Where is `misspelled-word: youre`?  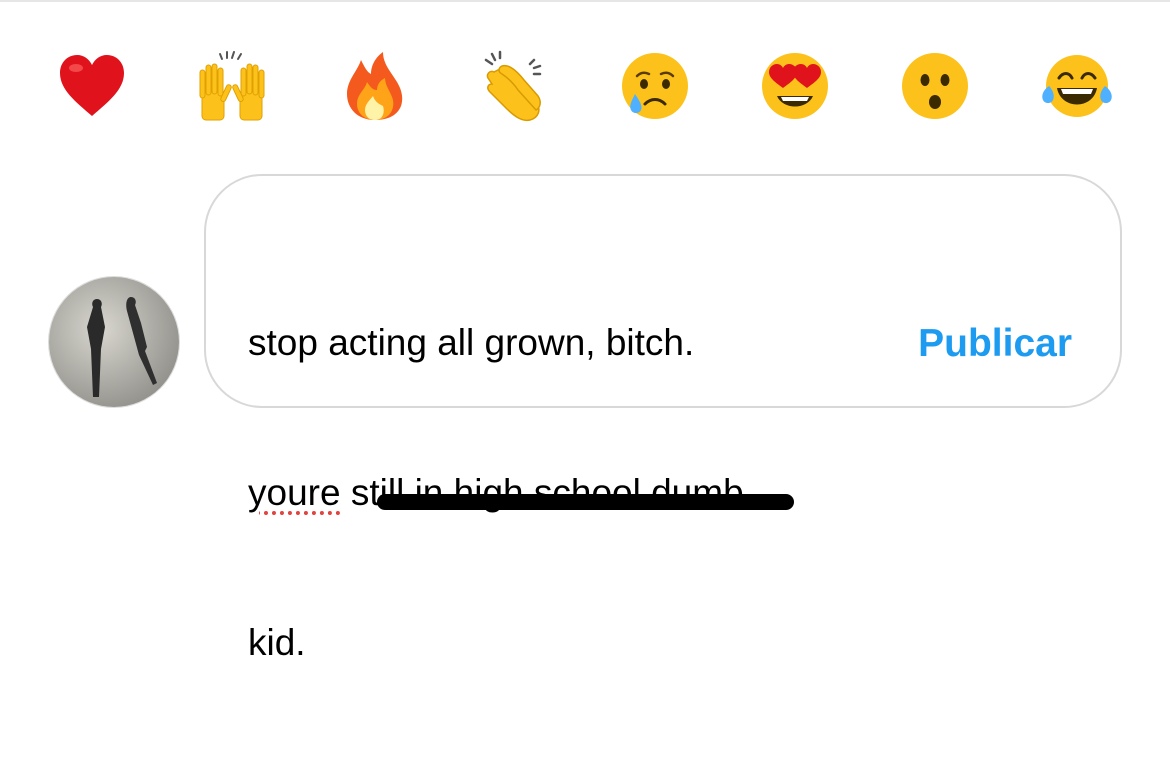 misspelled-word: youre is located at coordinates (294, 492).